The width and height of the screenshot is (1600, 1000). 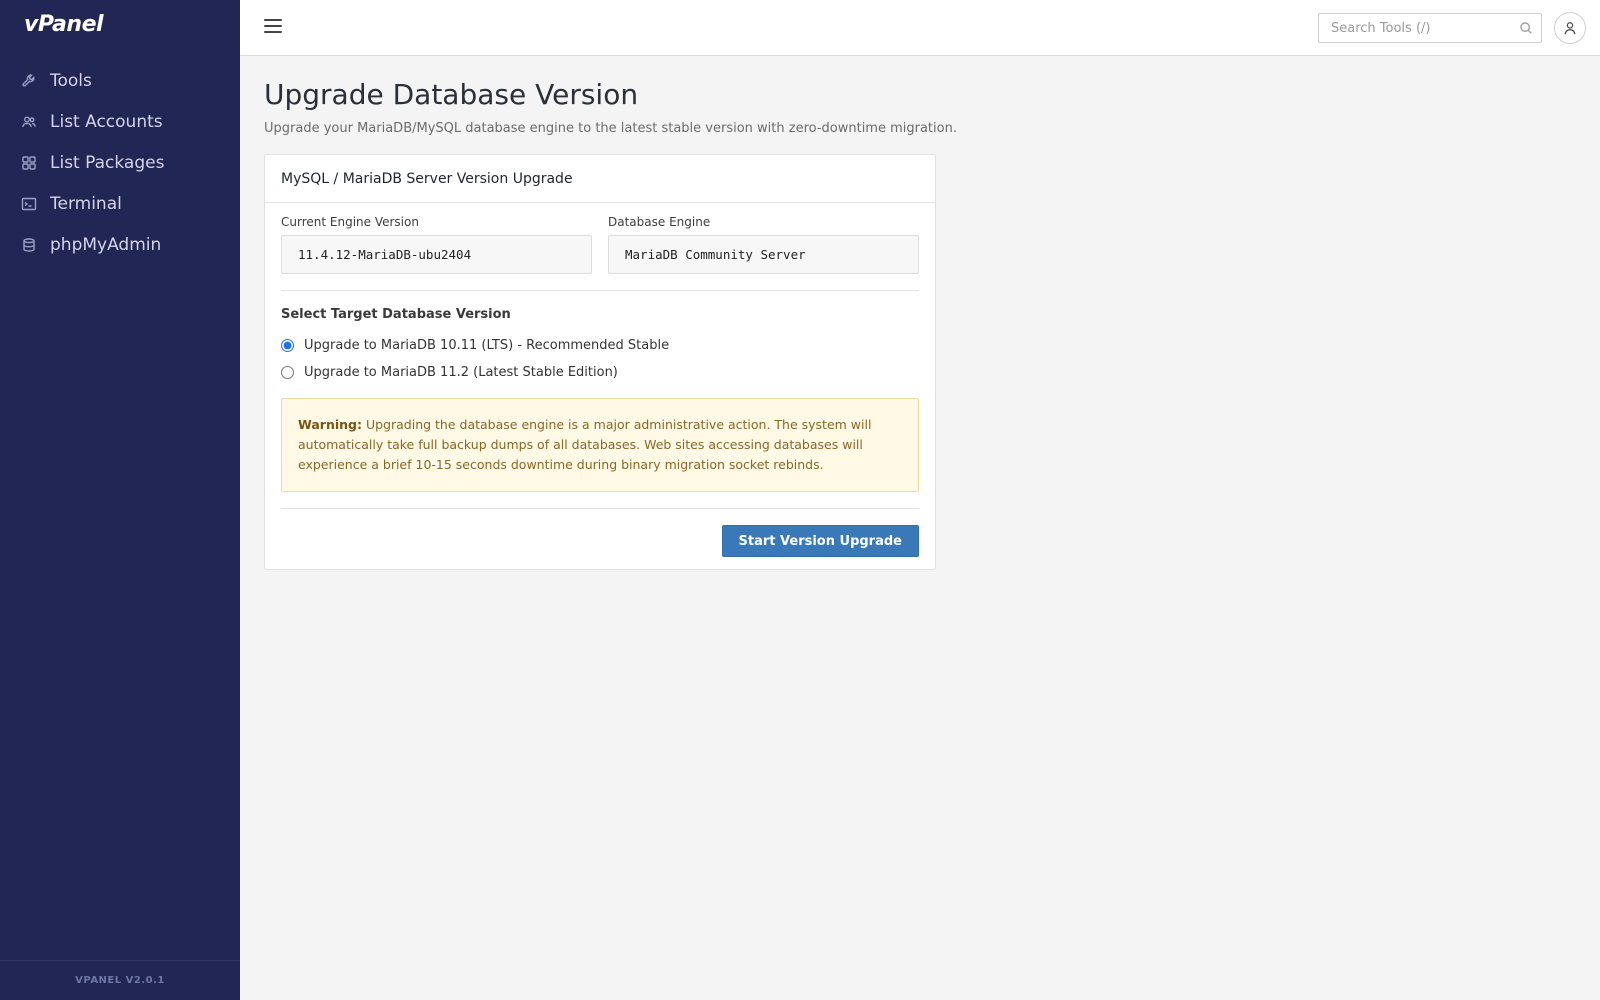 What do you see at coordinates (273, 27) in the screenshot?
I see `hamburger-menu-icon` at bounding box center [273, 27].